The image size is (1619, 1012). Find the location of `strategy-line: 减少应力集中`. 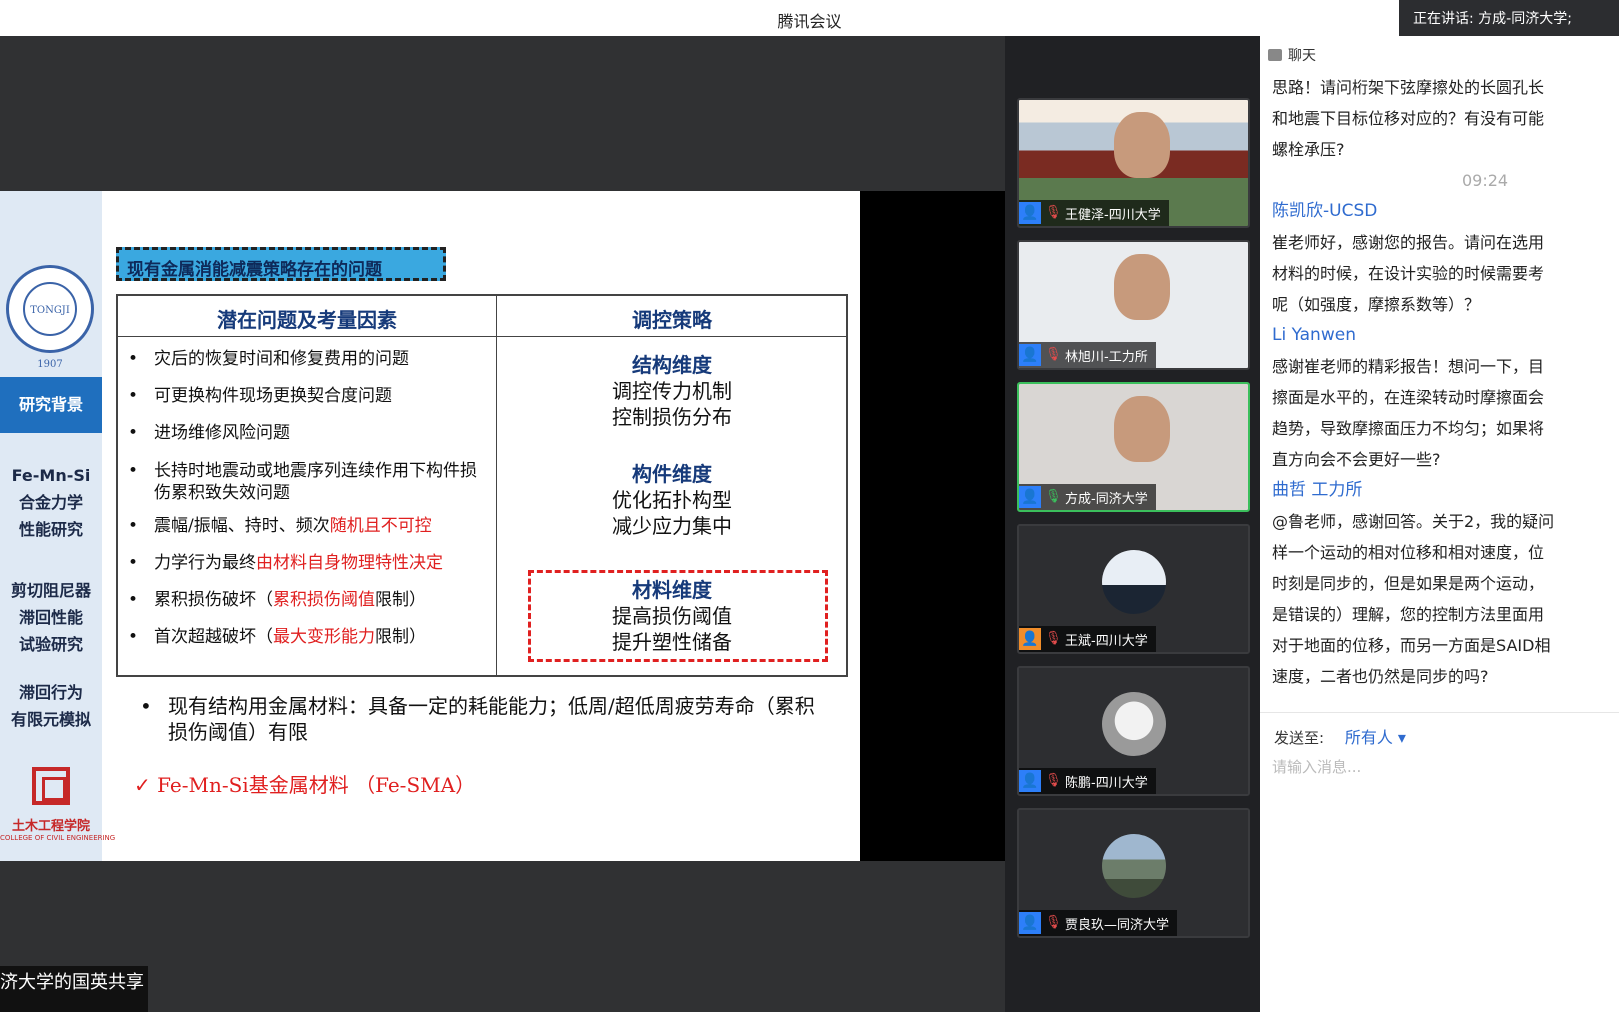

strategy-line: 减少应力集中 is located at coordinates (672, 526).